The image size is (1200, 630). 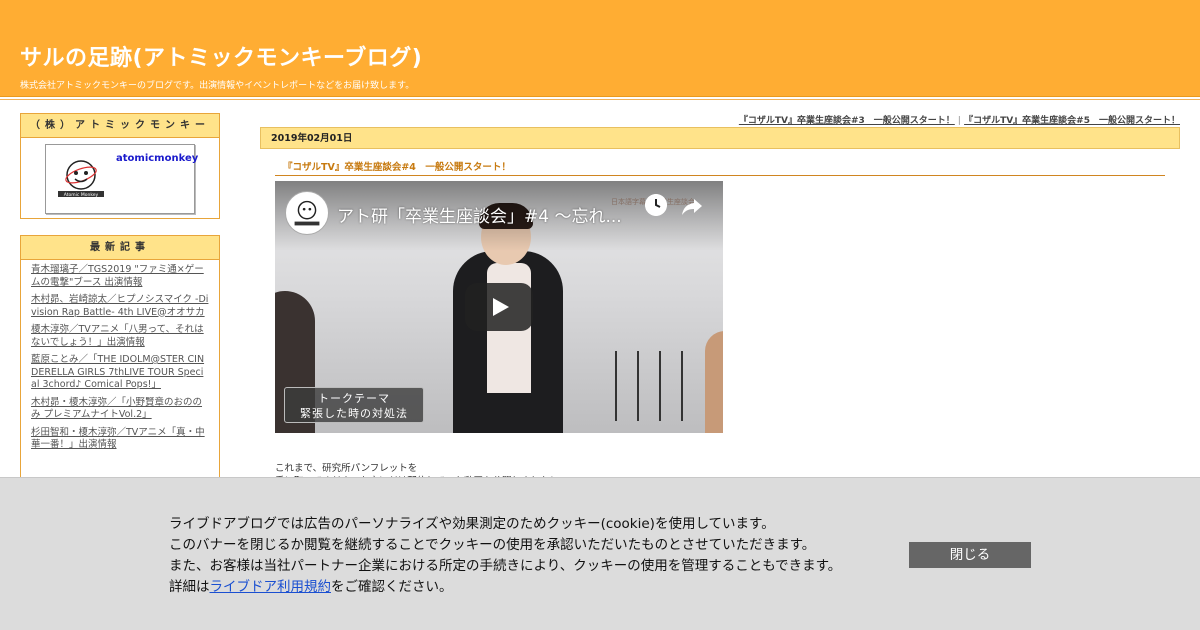 I want to click on video-caption-box: トークテーマ 緊張した時の対処法, so click(x=354, y=405).